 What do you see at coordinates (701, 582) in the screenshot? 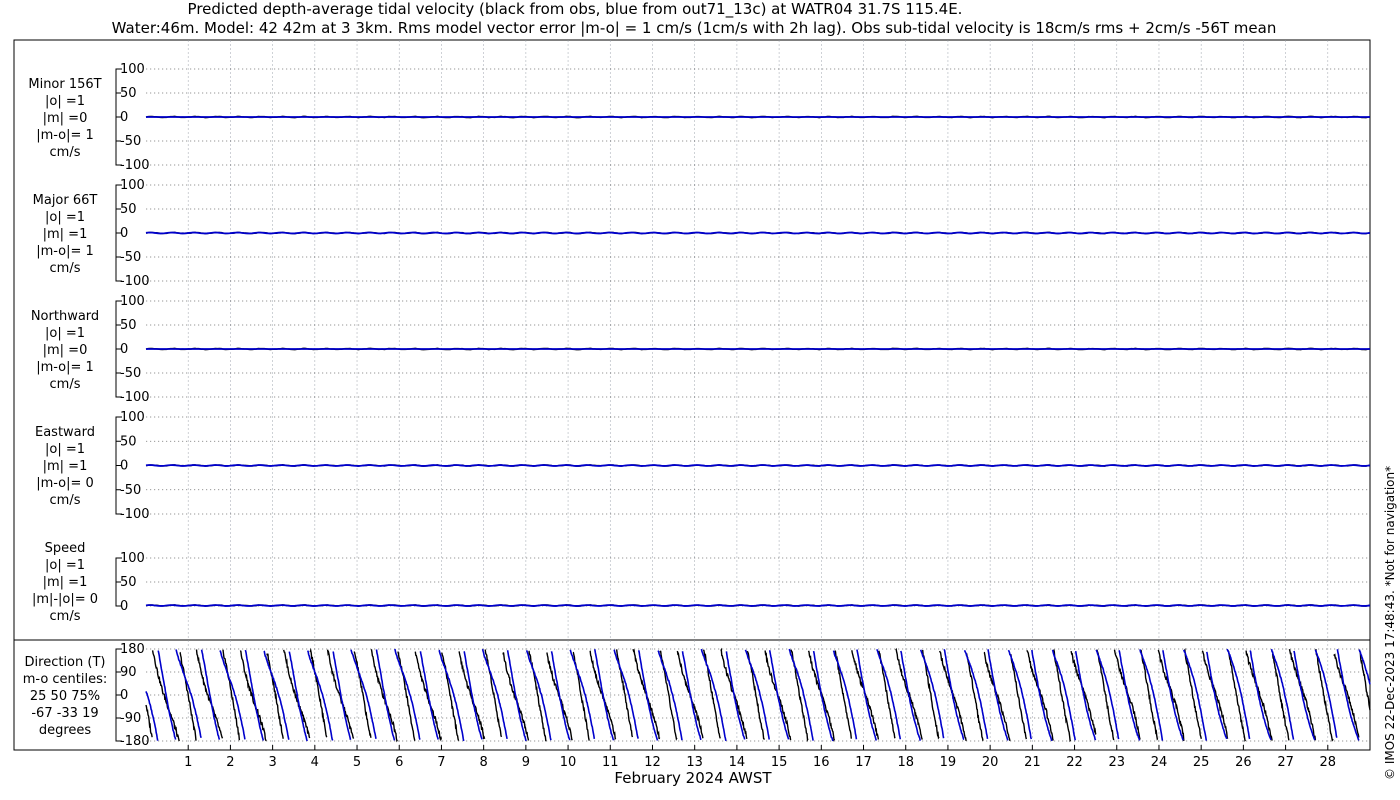
I see `panel-speed: Speed |o| =1 |m| =1 |m|-|o|= 0 cm/s 100 50 0` at bounding box center [701, 582].